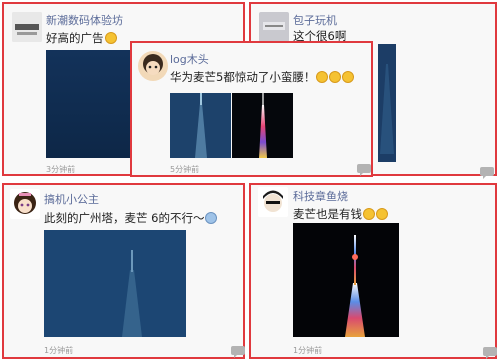 Image resolution: width=500 pixels, height=363 pixels. I want to click on post-text-content: 华为麦芒5都惊动了小蛮腰！, so click(243, 77).